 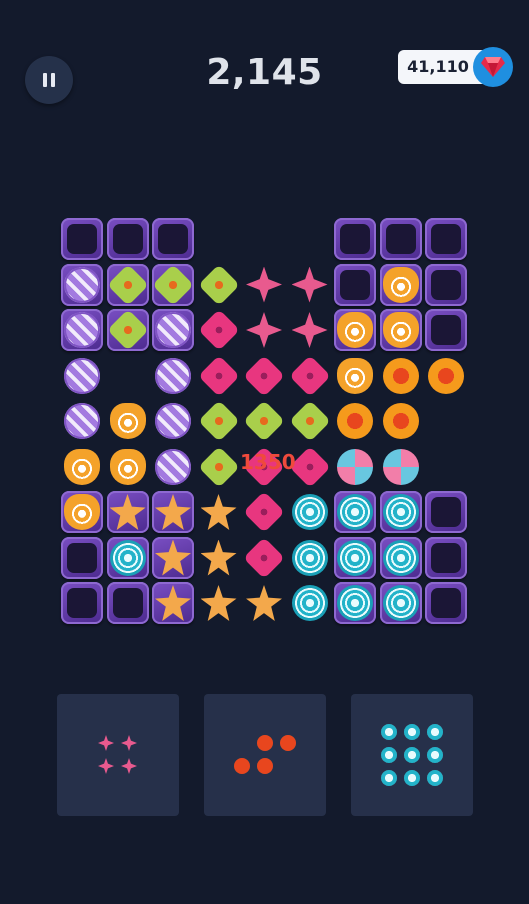 I want to click on gems-count: 41,110, so click(x=438, y=66).